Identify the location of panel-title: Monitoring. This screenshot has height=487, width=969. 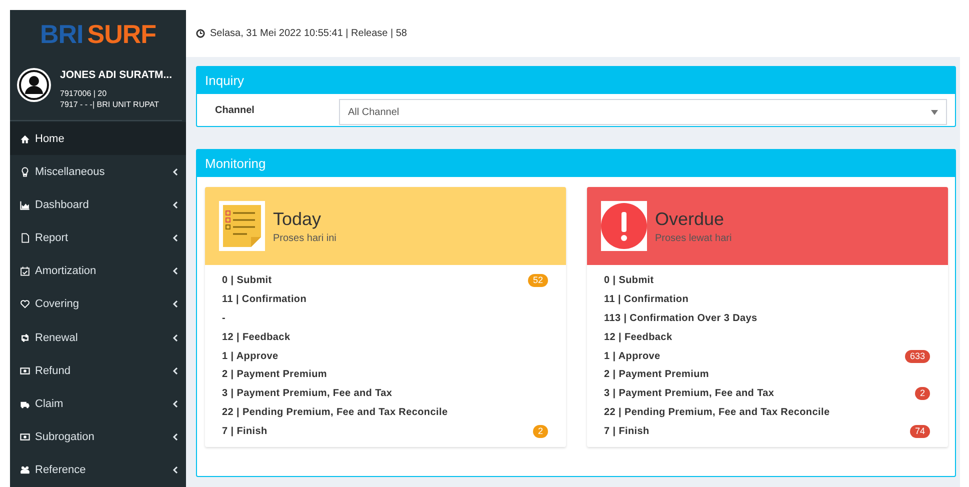
(576, 163).